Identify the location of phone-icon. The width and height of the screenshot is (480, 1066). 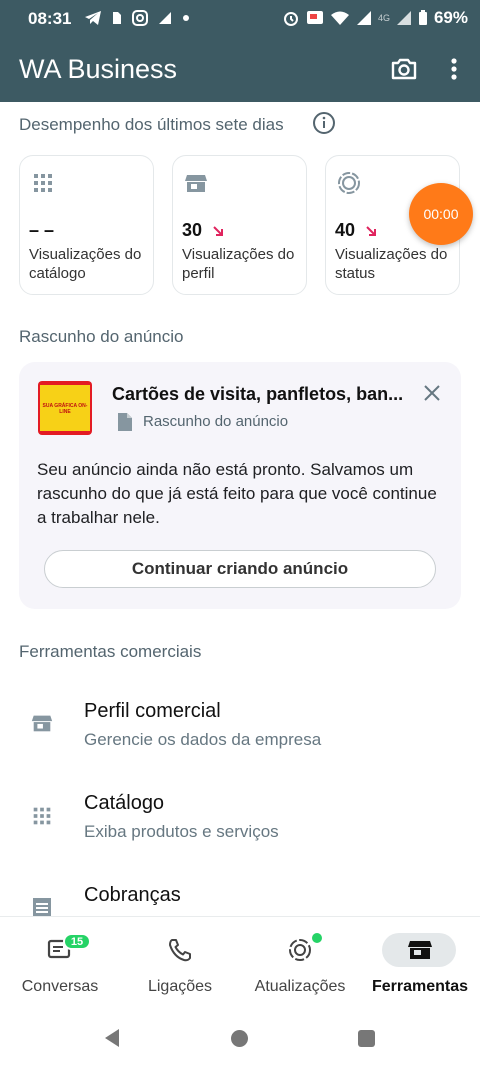
(180, 950).